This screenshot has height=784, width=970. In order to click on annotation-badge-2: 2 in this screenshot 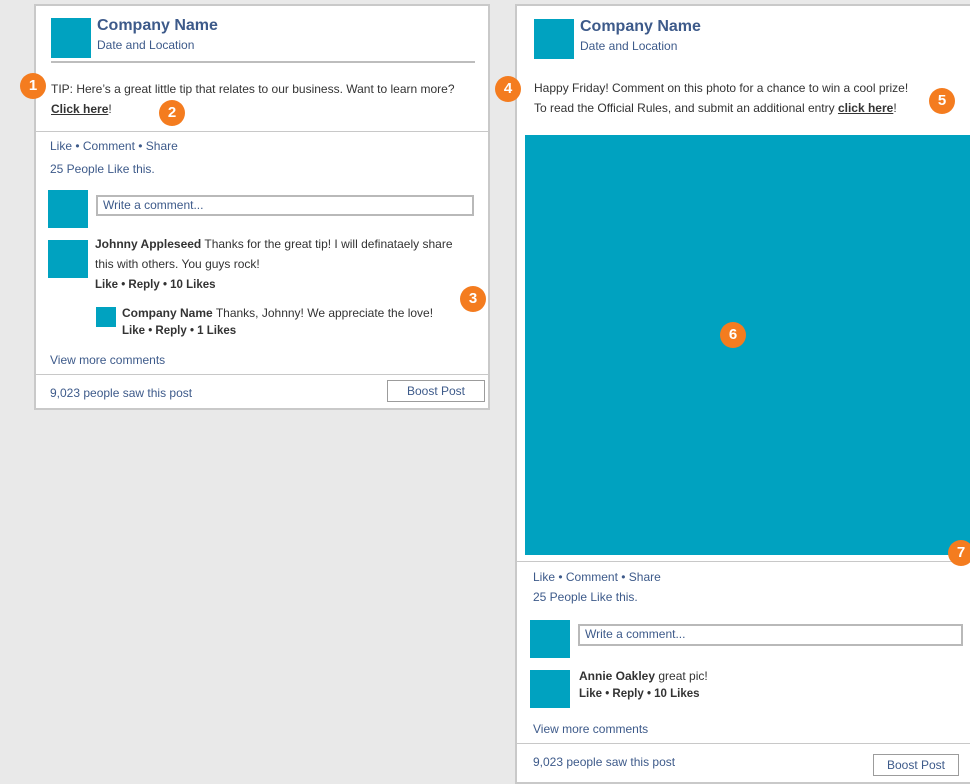, I will do `click(172, 113)`.